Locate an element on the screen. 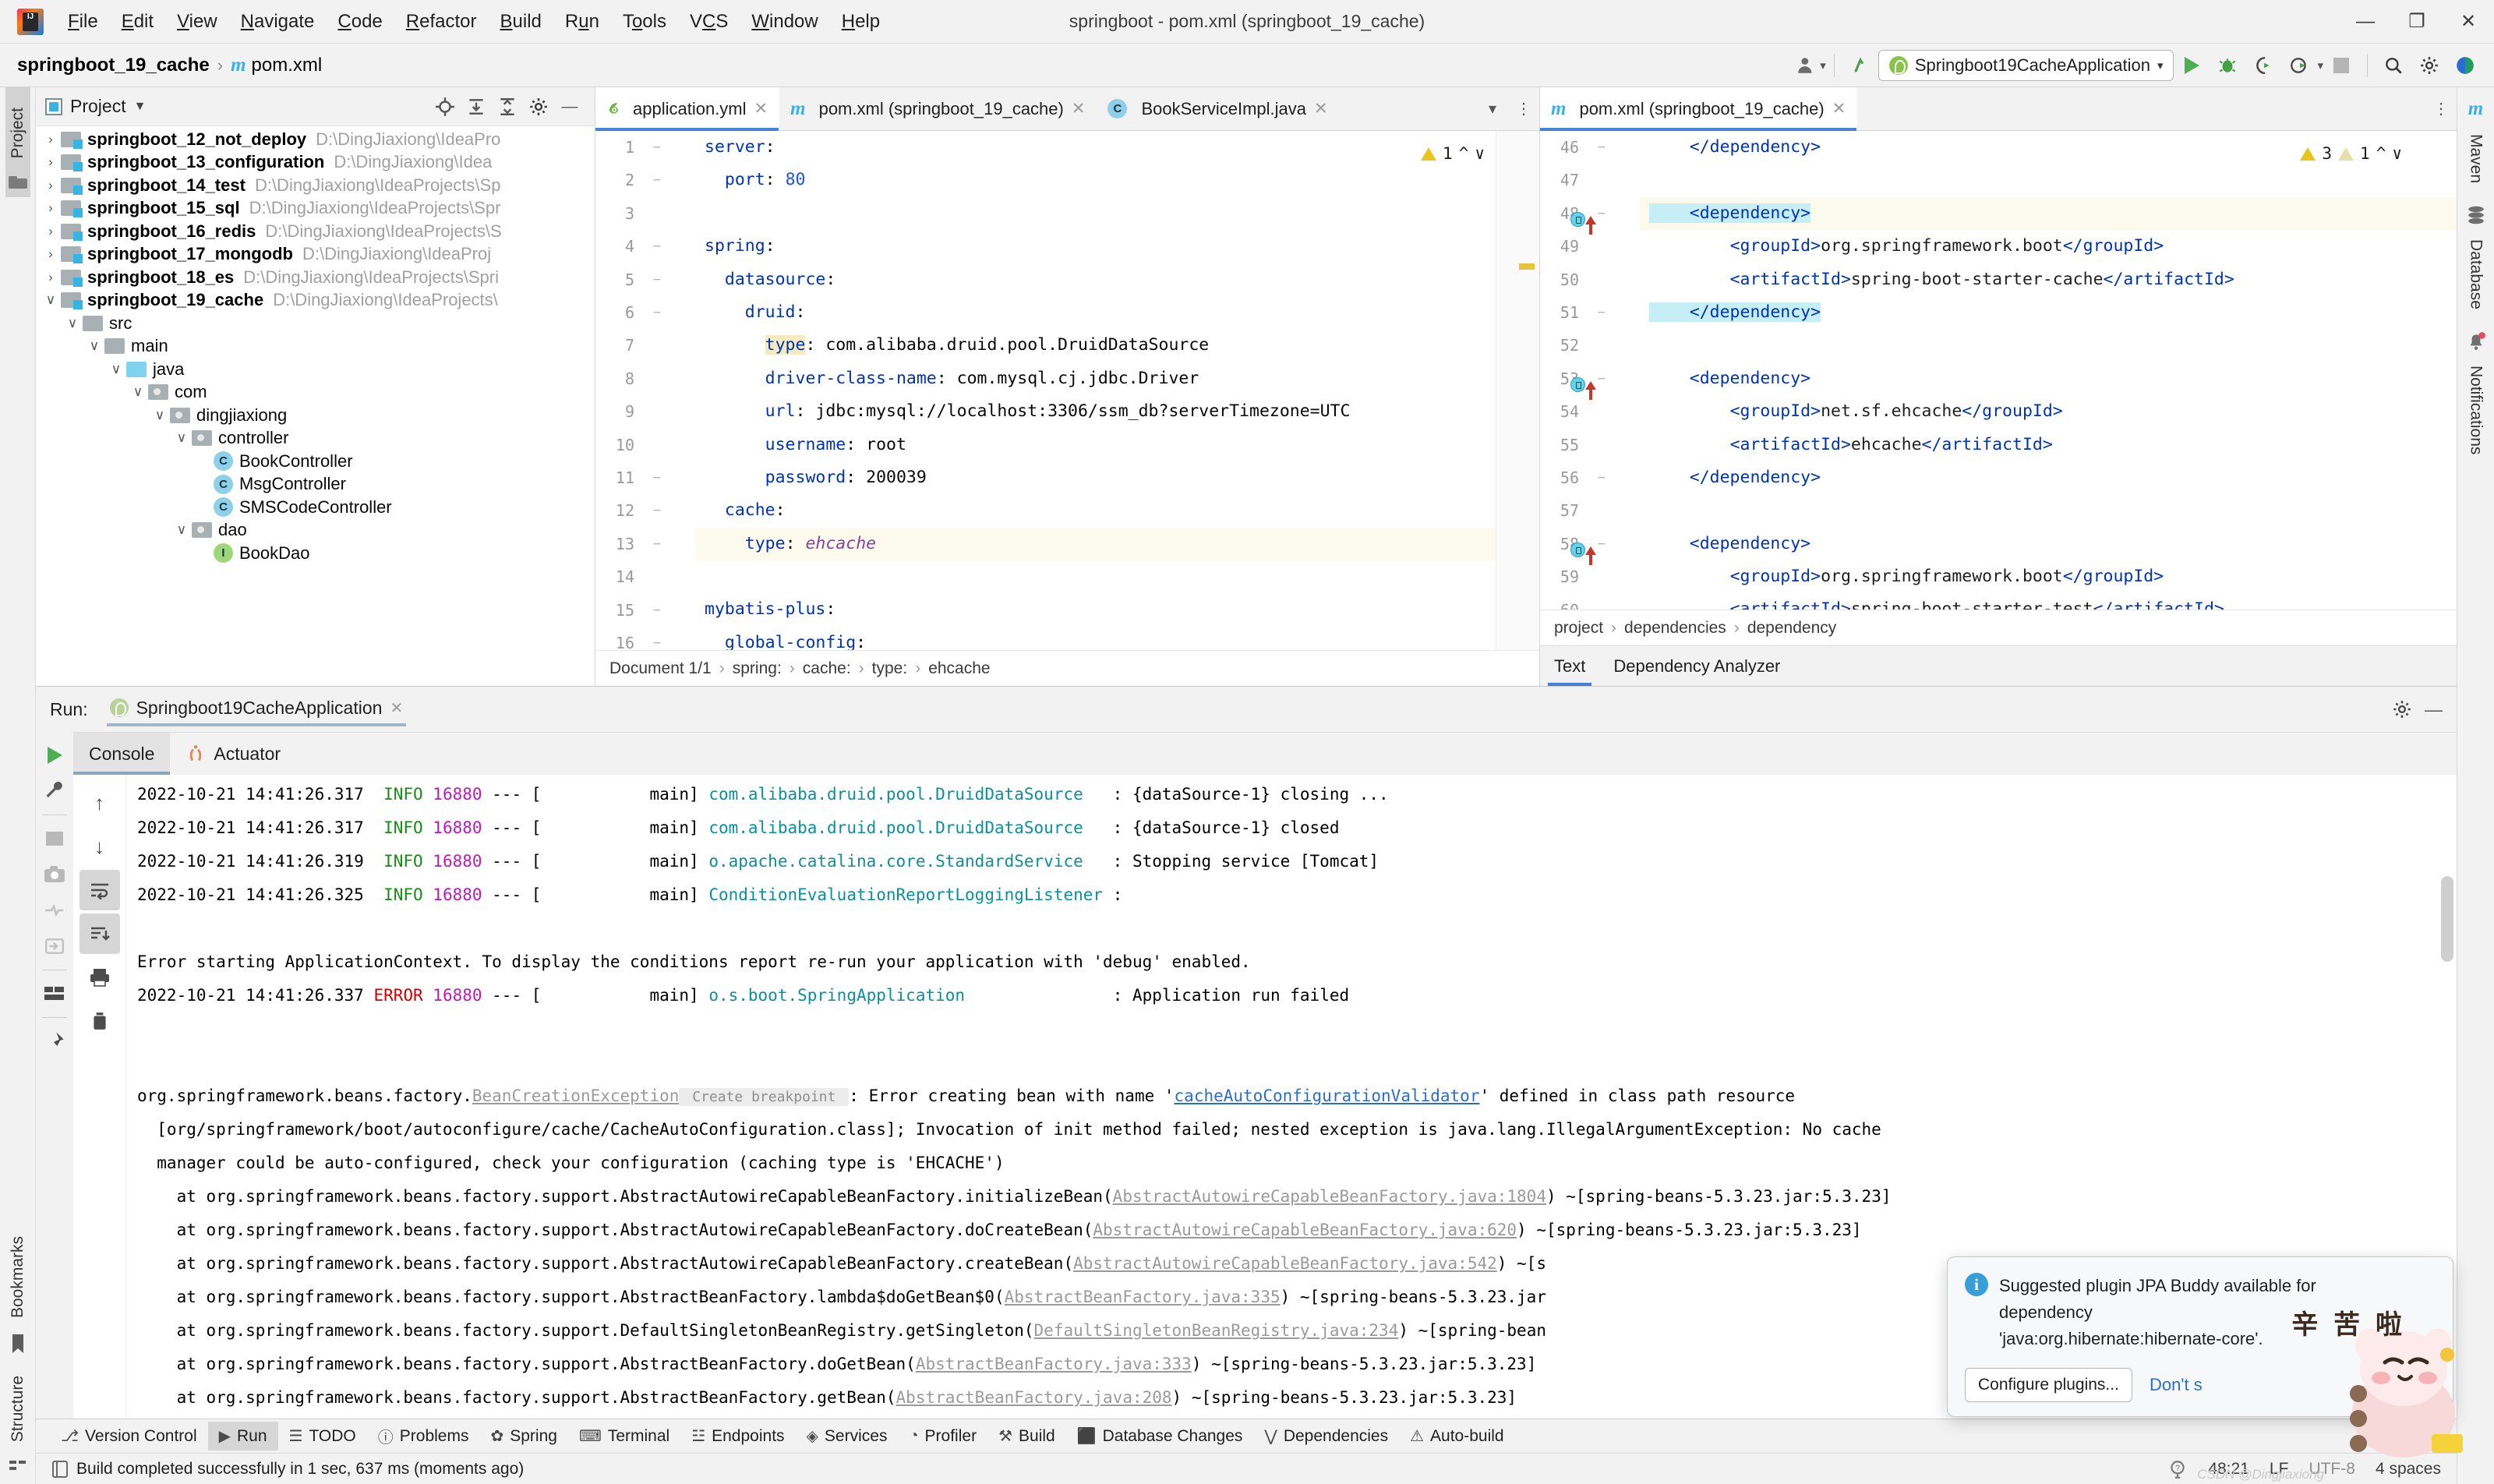 The width and height of the screenshot is (2494, 1484). ide-assistant-status-icon: ? is located at coordinates (2177, 1469).